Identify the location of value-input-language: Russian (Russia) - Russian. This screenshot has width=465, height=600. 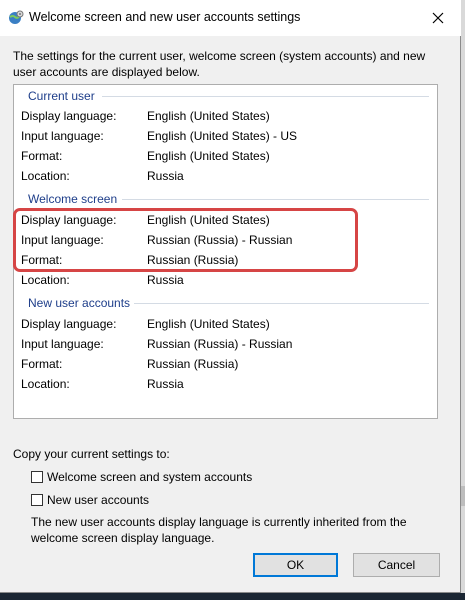
(220, 344).